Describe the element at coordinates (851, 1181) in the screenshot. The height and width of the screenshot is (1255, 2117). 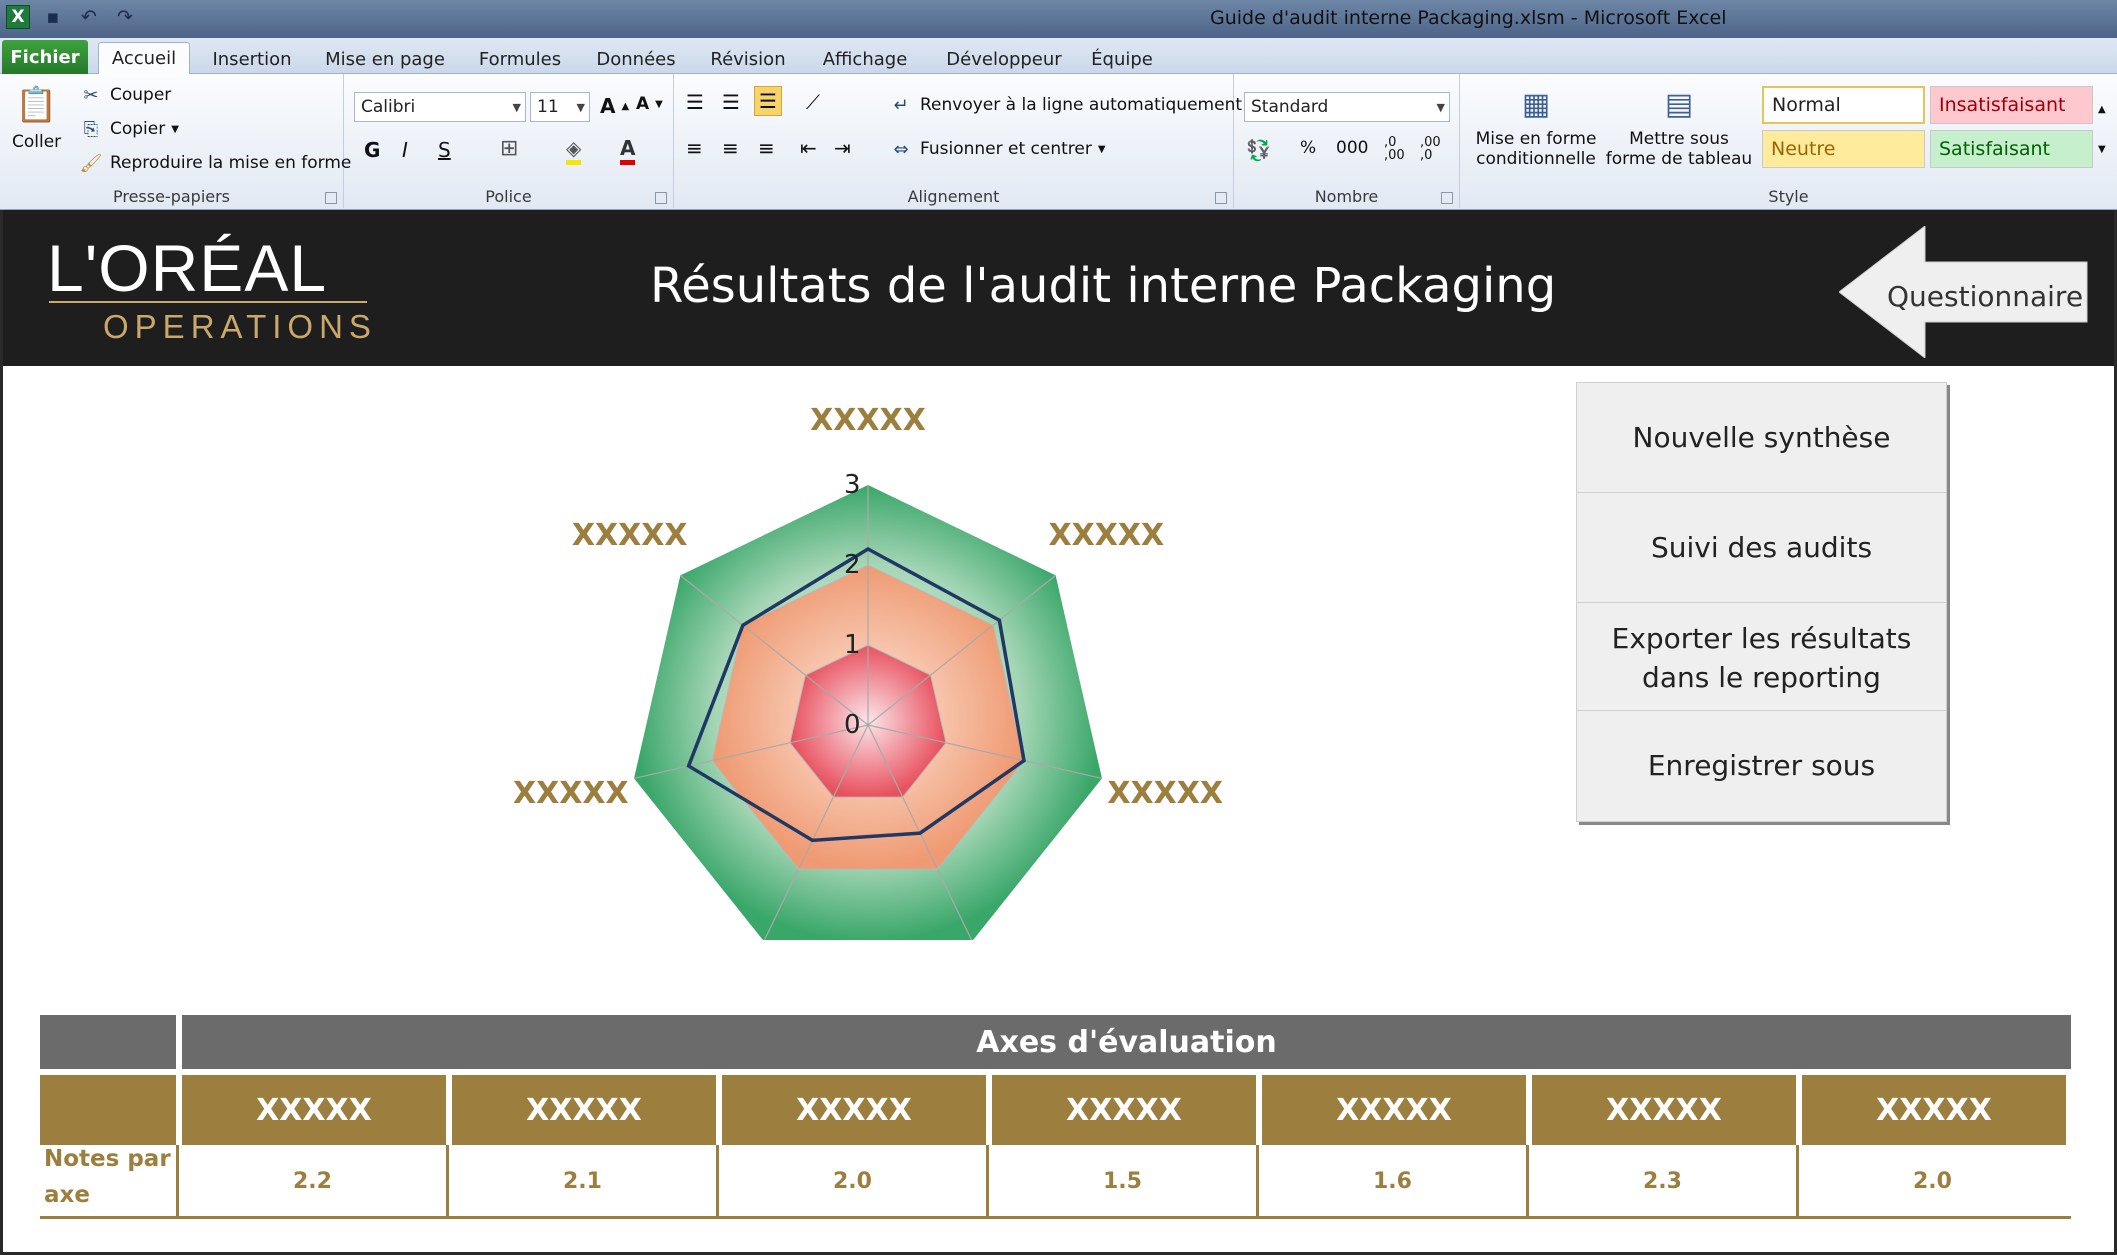
I see `axis-score-cell: 2.0` at that location.